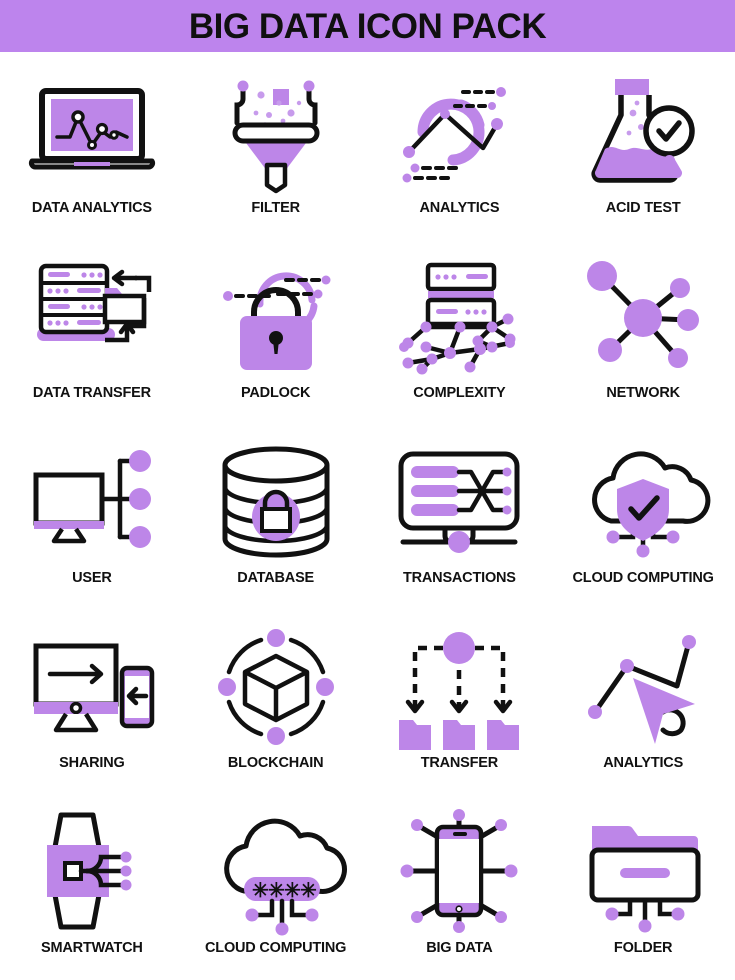  What do you see at coordinates (459, 502) in the screenshot?
I see `crossing-lines-panel-icon` at bounding box center [459, 502].